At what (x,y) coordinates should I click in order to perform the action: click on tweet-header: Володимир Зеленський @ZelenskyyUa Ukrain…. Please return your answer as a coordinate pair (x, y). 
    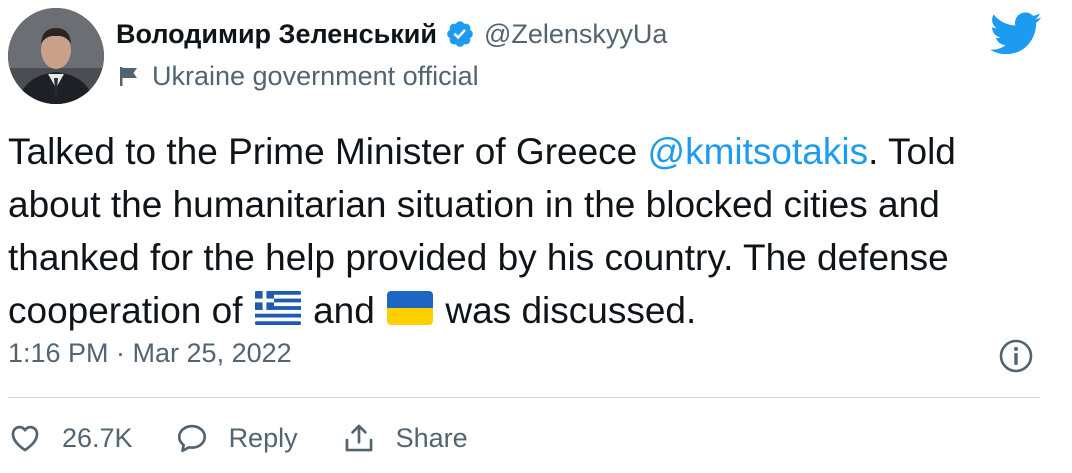
    Looking at the image, I should click on (391, 55).